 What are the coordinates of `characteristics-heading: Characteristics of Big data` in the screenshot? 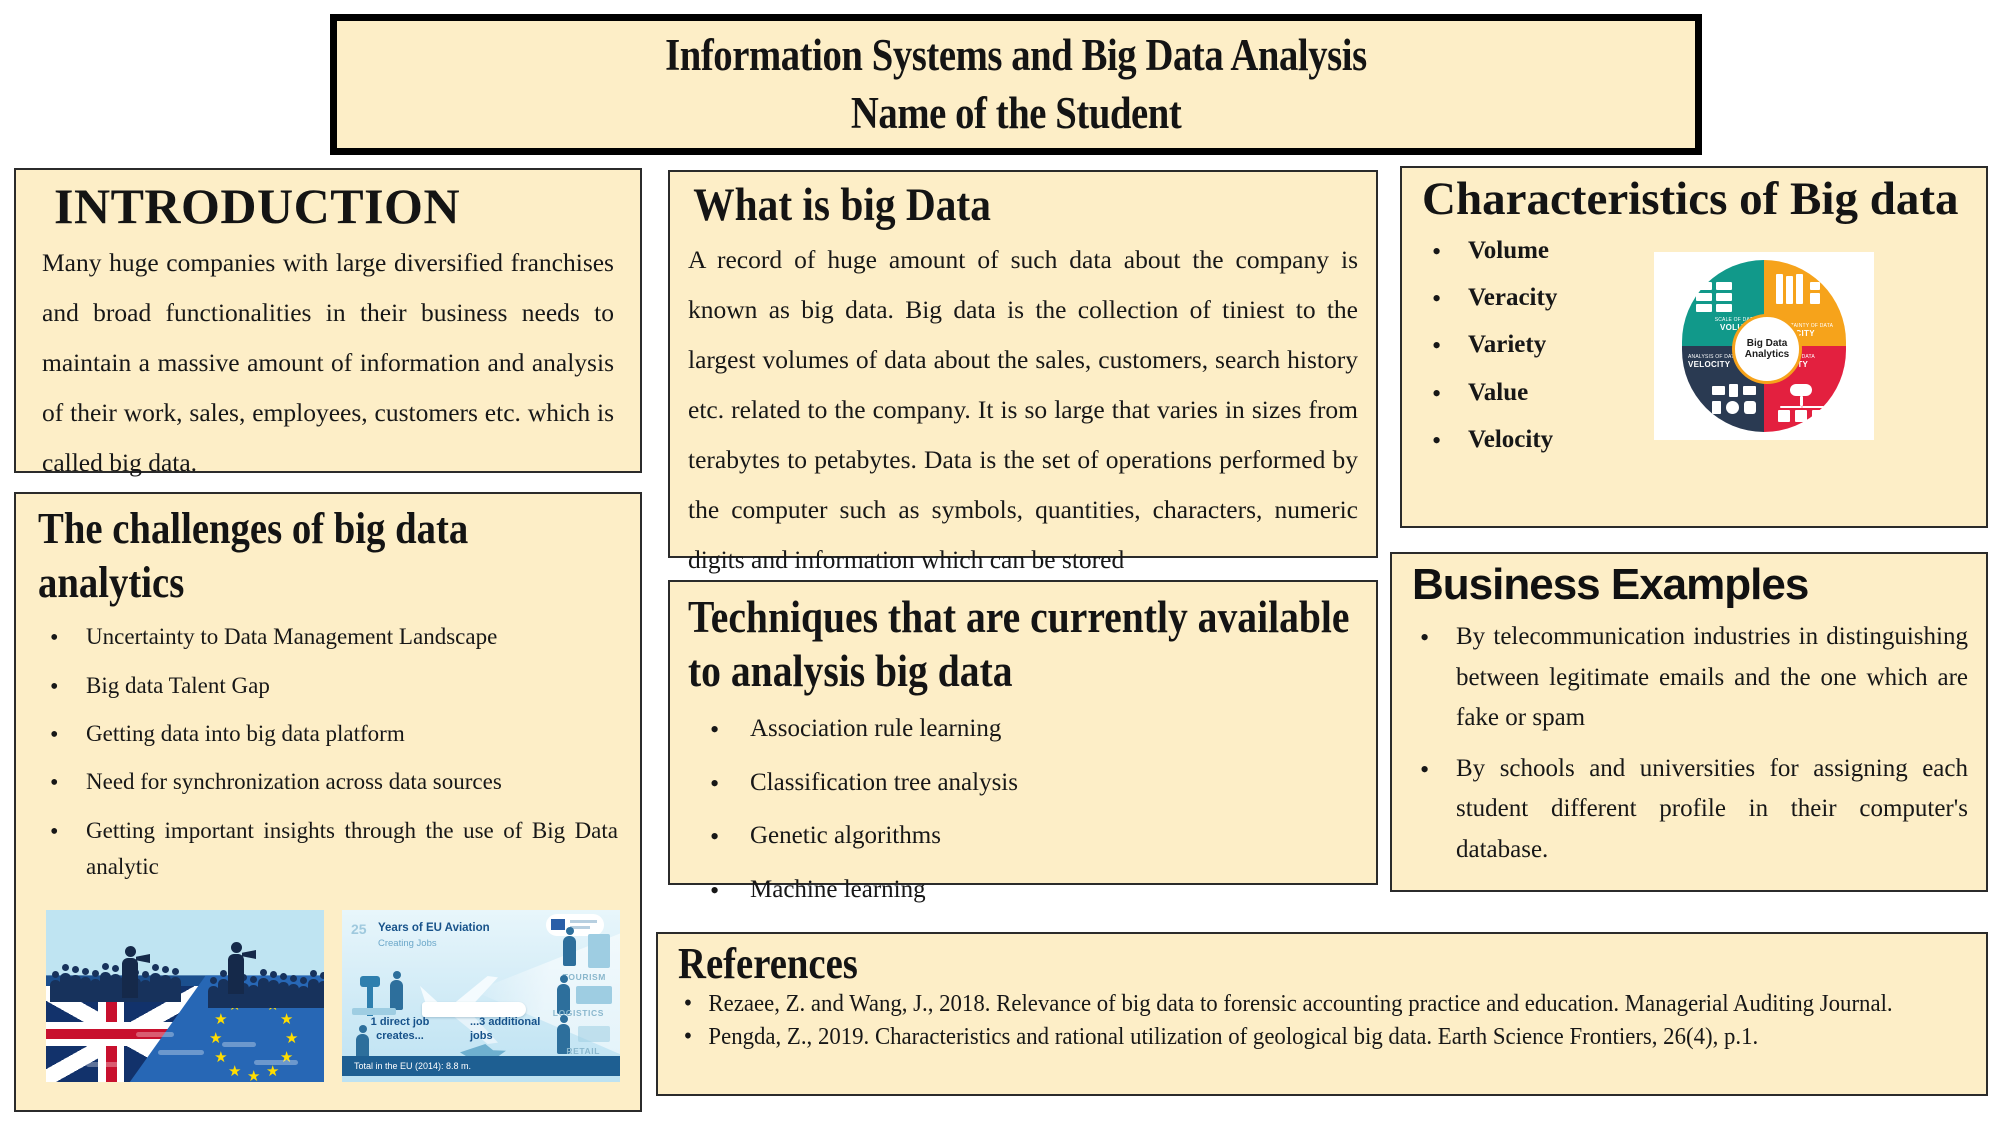 It's located at (1690, 199).